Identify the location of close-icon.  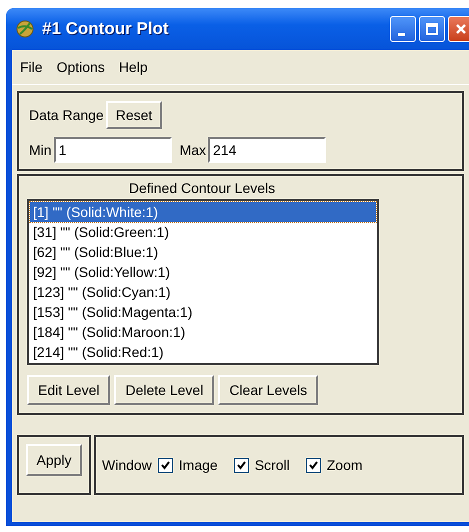
(461, 29).